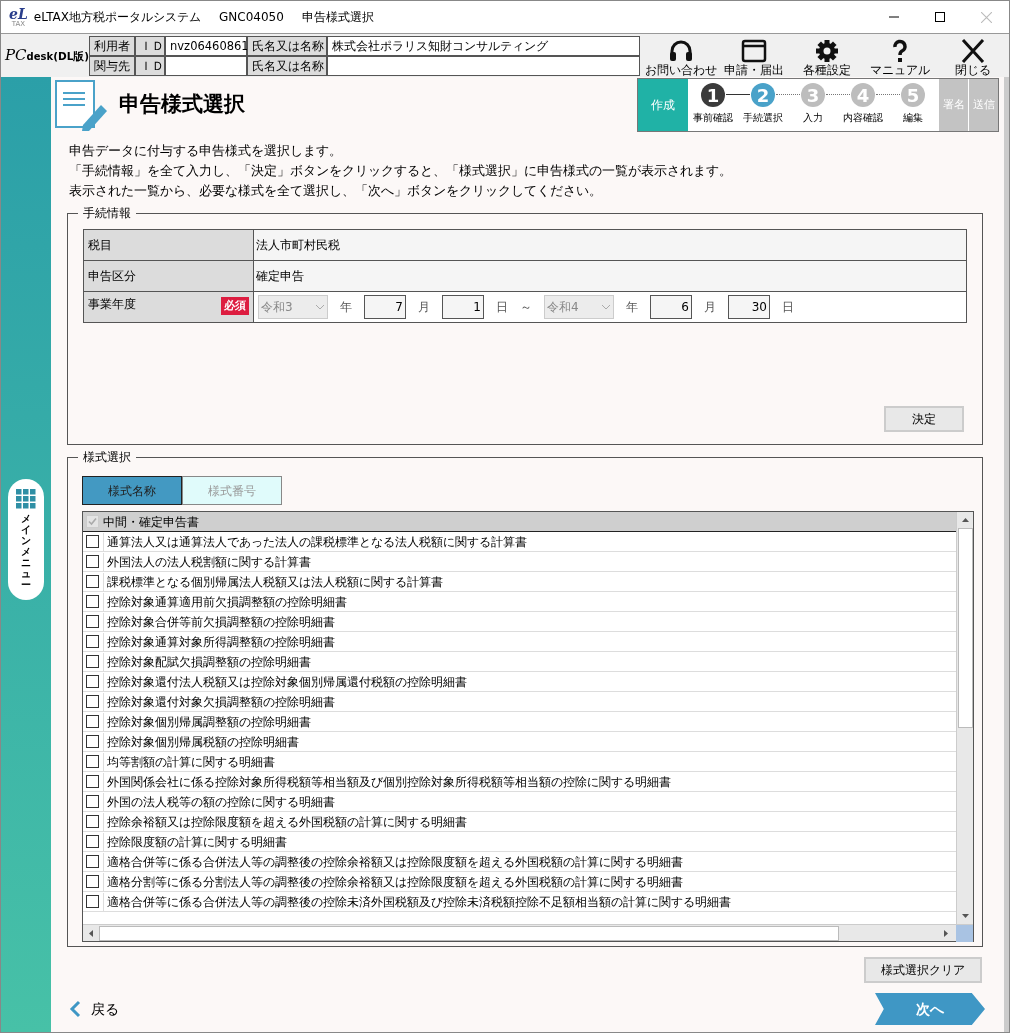 The image size is (1010, 1033). Describe the element at coordinates (285, 821) in the screenshot. I see `form-item-label: 控除余裕額又は控除限度額を超える外国税額の計算に関する明細書` at that location.